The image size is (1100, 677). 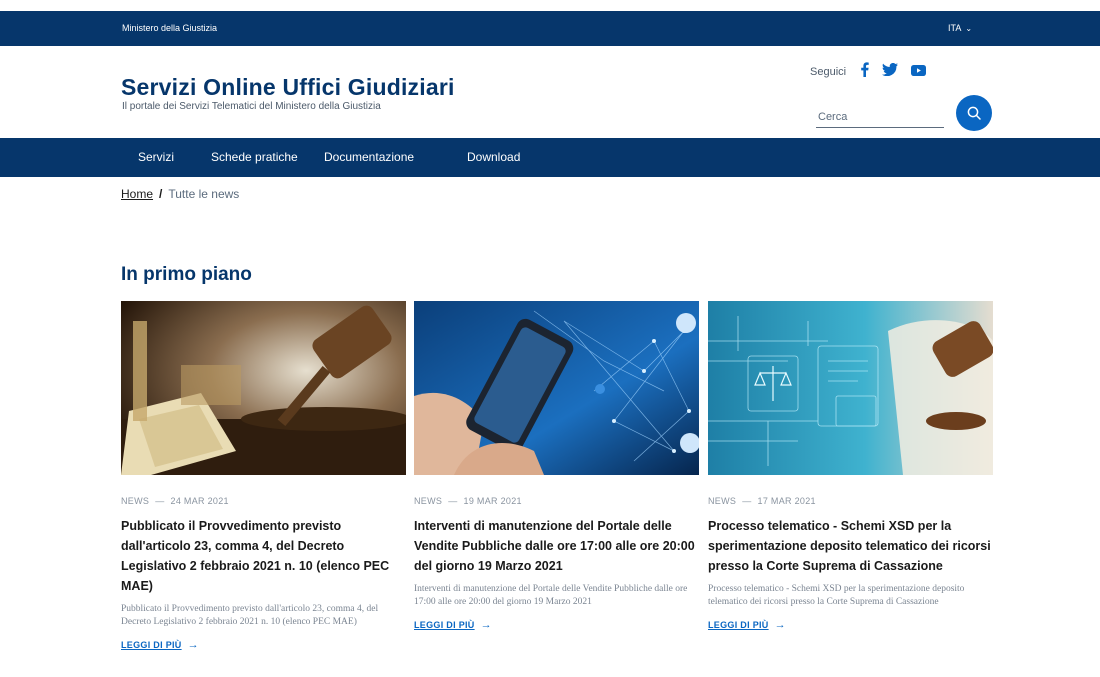 What do you see at coordinates (264, 501) in the screenshot?
I see `news-meta: NEWS — 24 MAR 2021` at bounding box center [264, 501].